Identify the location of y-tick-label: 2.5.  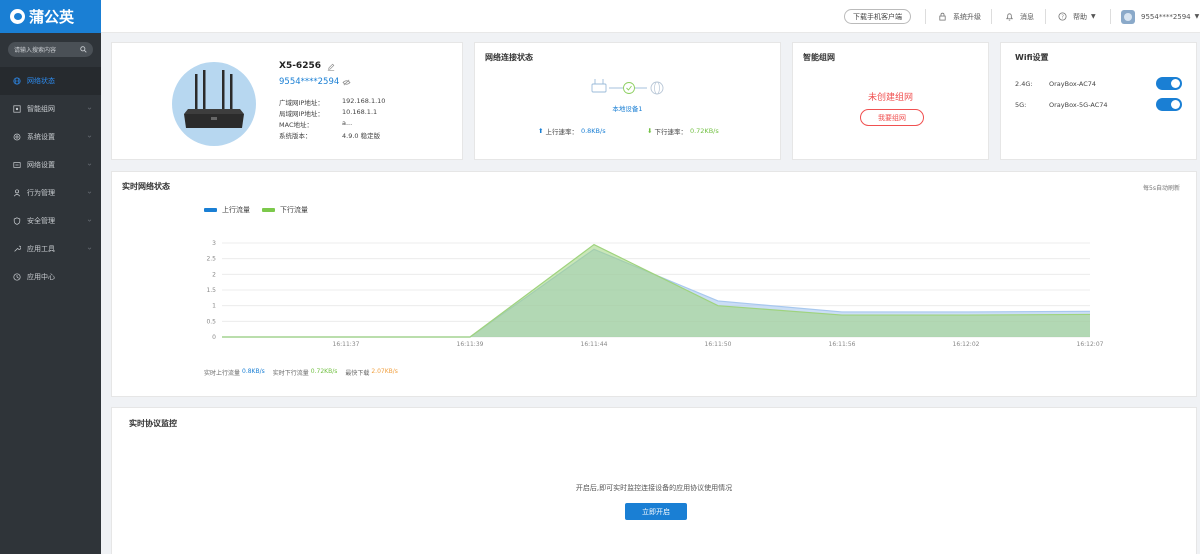
(211, 259).